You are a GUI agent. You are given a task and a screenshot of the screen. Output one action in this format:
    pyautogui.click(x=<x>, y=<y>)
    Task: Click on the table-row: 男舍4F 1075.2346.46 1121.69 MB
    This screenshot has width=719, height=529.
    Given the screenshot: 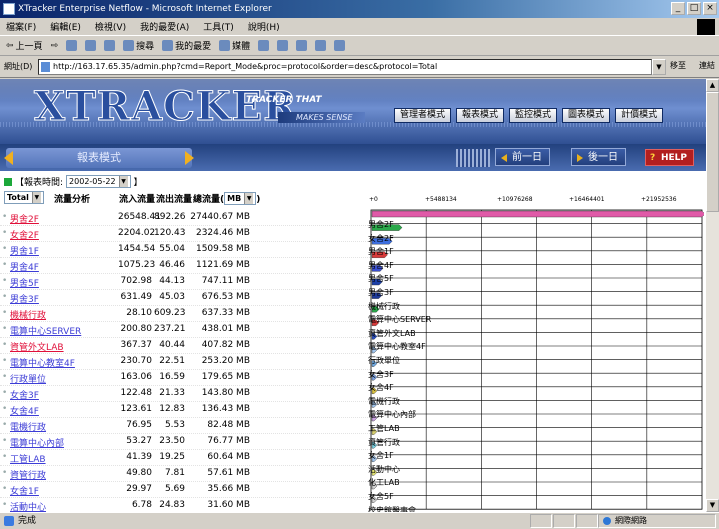 What is the action you would take?
    pyautogui.click(x=185, y=266)
    